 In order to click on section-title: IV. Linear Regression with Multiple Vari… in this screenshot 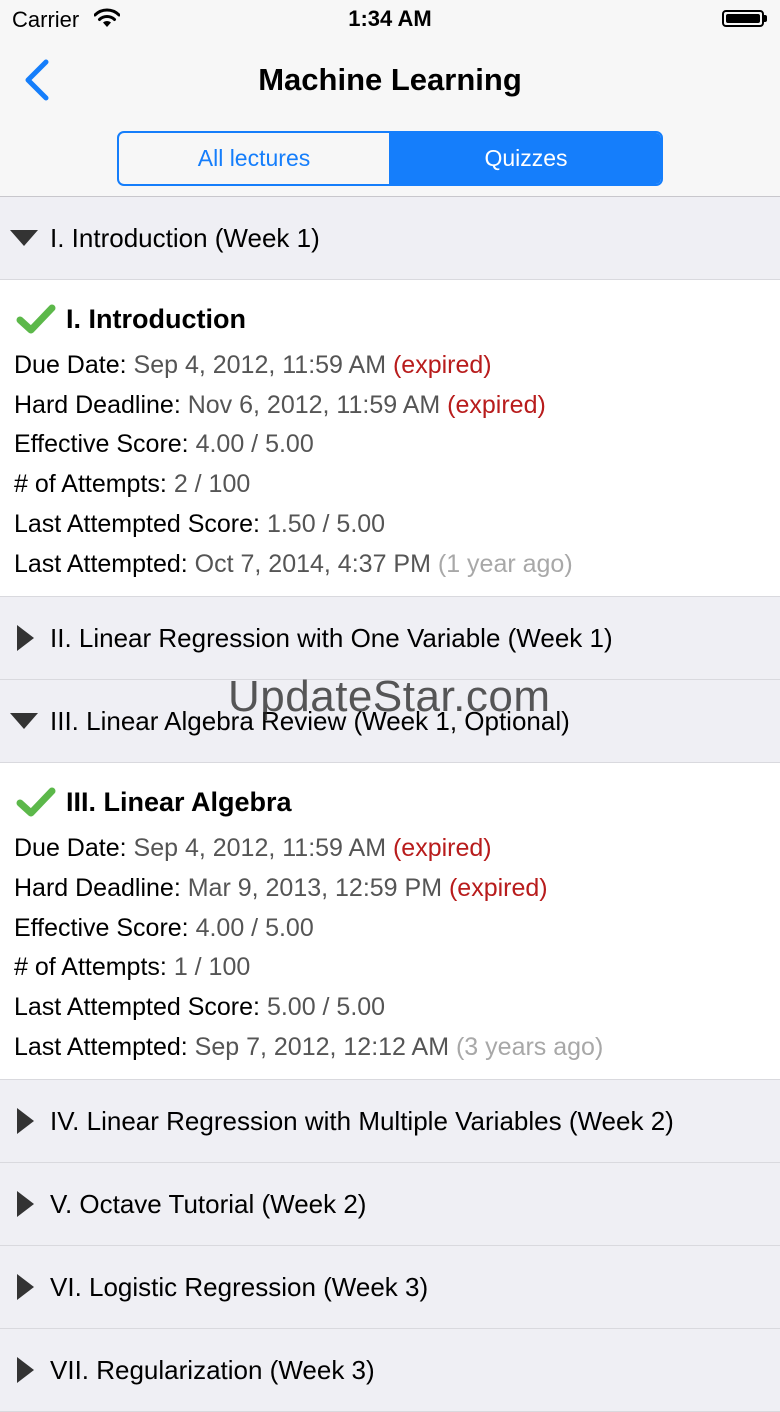, I will do `click(362, 1120)`.